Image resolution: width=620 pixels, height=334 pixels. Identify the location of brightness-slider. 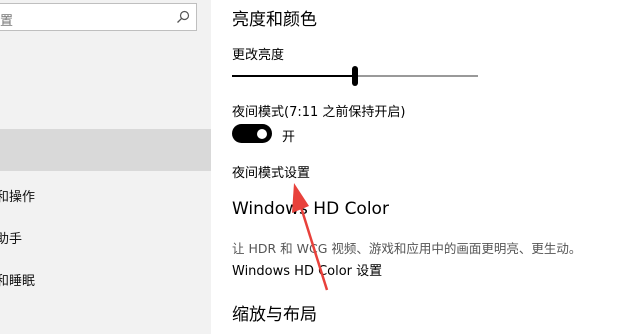
(355, 77).